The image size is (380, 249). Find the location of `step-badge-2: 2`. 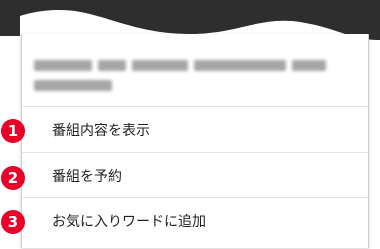

step-badge-2: 2 is located at coordinates (13, 178).